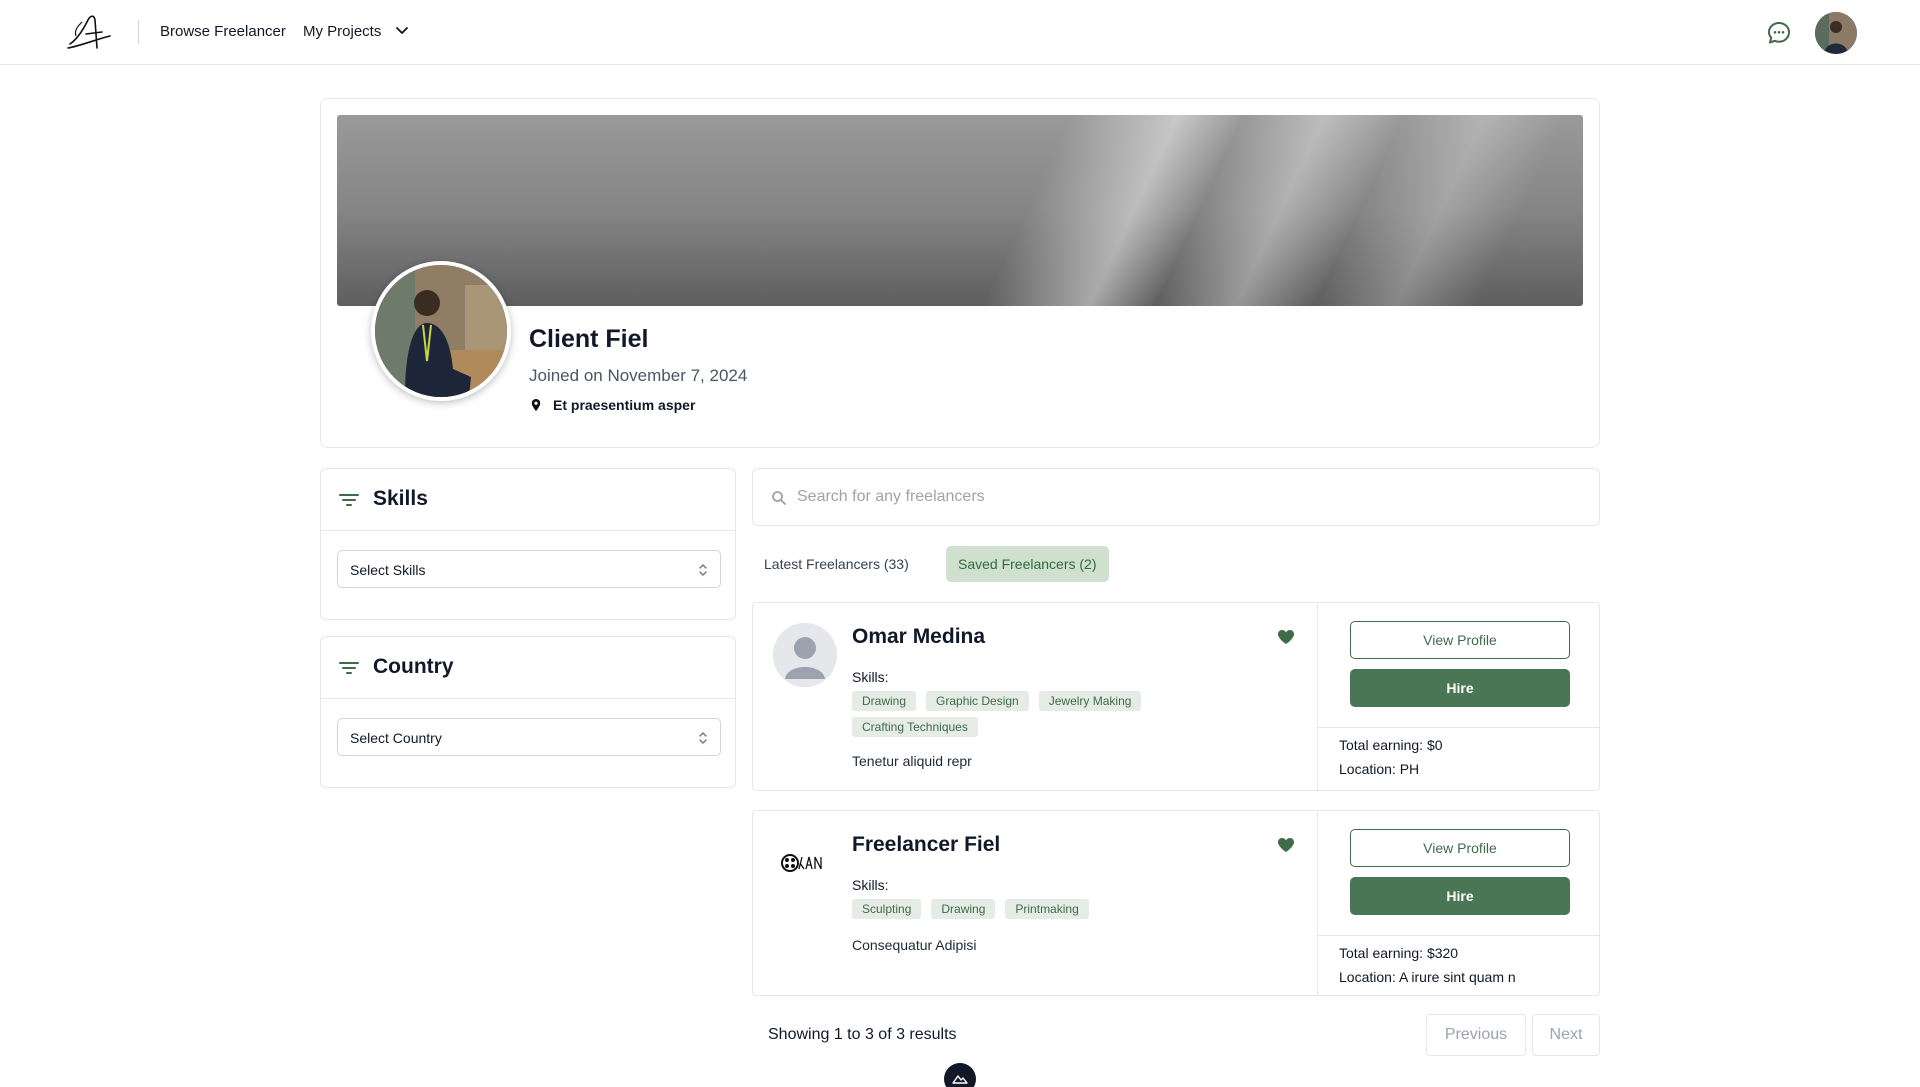 The image size is (1920, 1087). Describe the element at coordinates (1391, 745) in the screenshot. I see `total-earning: Total earning: $0` at that location.